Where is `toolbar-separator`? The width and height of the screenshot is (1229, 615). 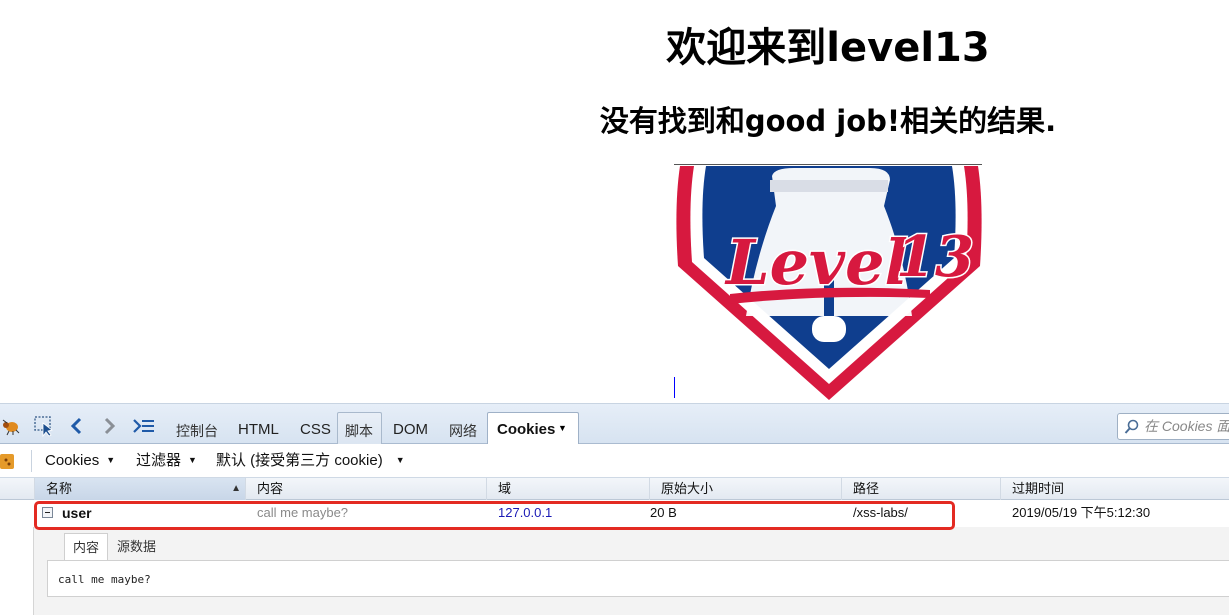 toolbar-separator is located at coordinates (31, 461).